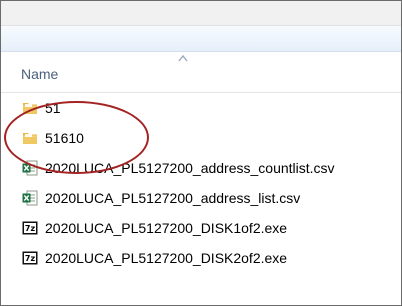  Describe the element at coordinates (201, 72) in the screenshot. I see `column-header: Name` at that location.